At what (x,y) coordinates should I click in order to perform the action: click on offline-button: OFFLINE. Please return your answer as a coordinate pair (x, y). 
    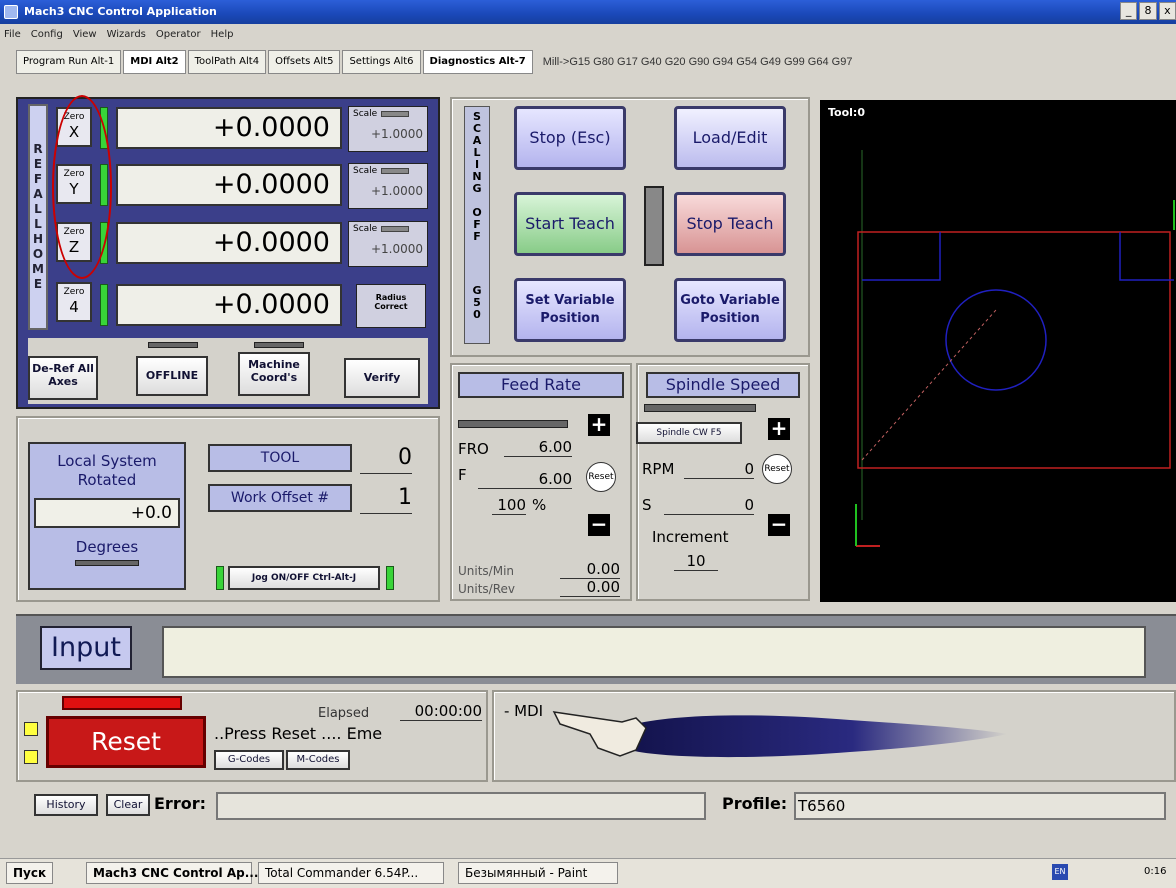
    Looking at the image, I should click on (172, 376).